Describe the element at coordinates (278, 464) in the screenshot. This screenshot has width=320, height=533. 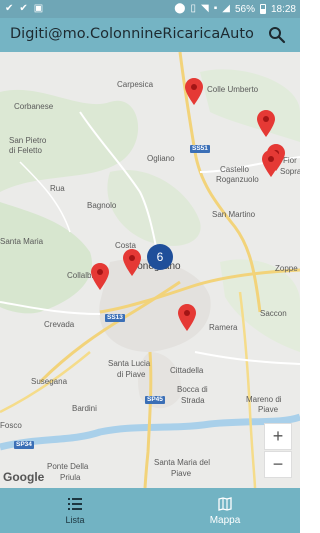
I see `zoom-out-button: −` at that location.